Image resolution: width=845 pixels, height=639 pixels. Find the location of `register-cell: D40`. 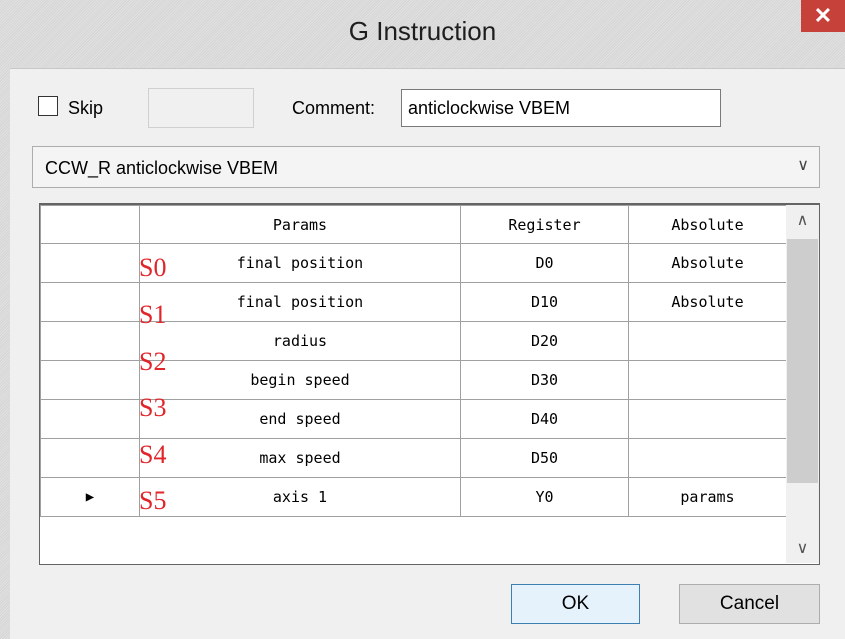

register-cell: D40 is located at coordinates (544, 419).